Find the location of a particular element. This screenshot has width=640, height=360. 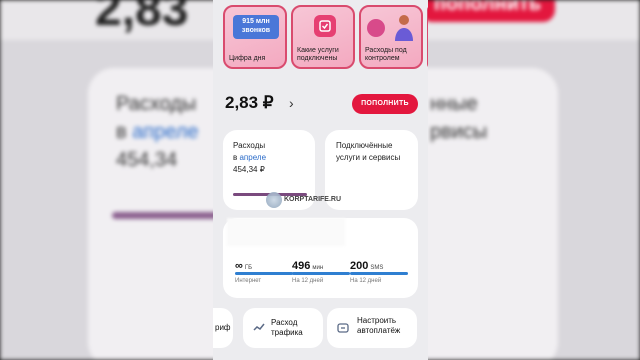

stat-minutes: 496 мин На 12 дней is located at coordinates (321, 270).